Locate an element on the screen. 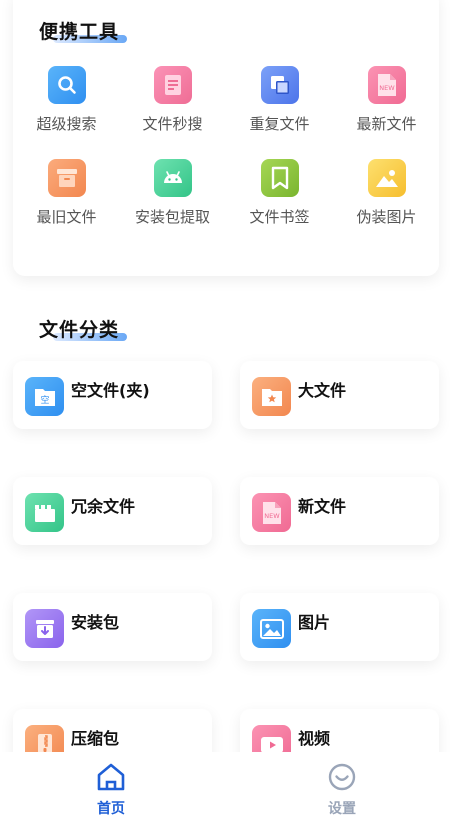 The image size is (458, 820). category-label: 空文件(夹) is located at coordinates (110, 390).